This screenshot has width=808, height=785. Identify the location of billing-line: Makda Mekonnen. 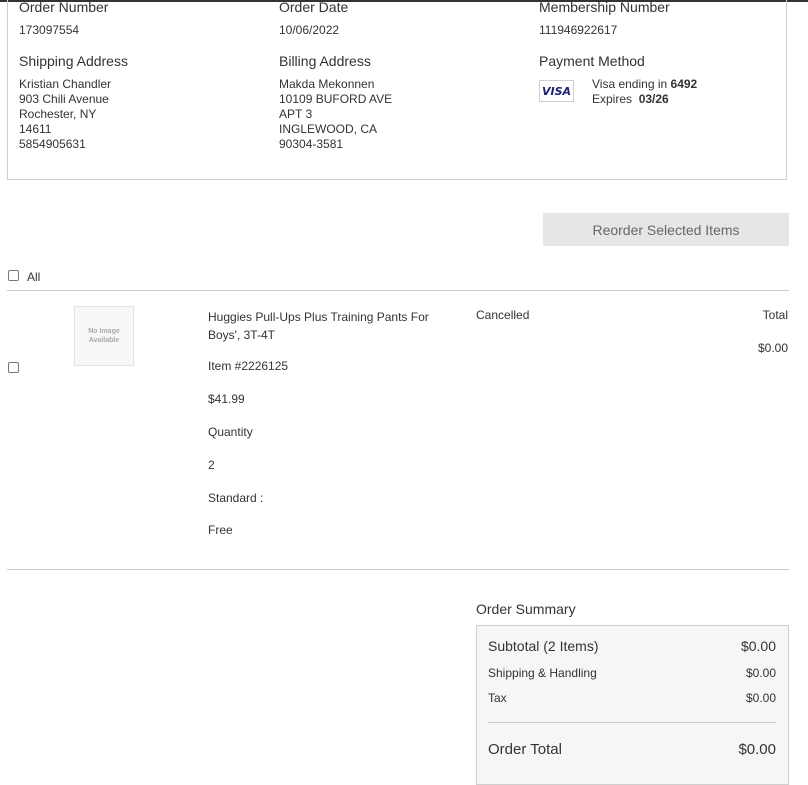
(327, 84).